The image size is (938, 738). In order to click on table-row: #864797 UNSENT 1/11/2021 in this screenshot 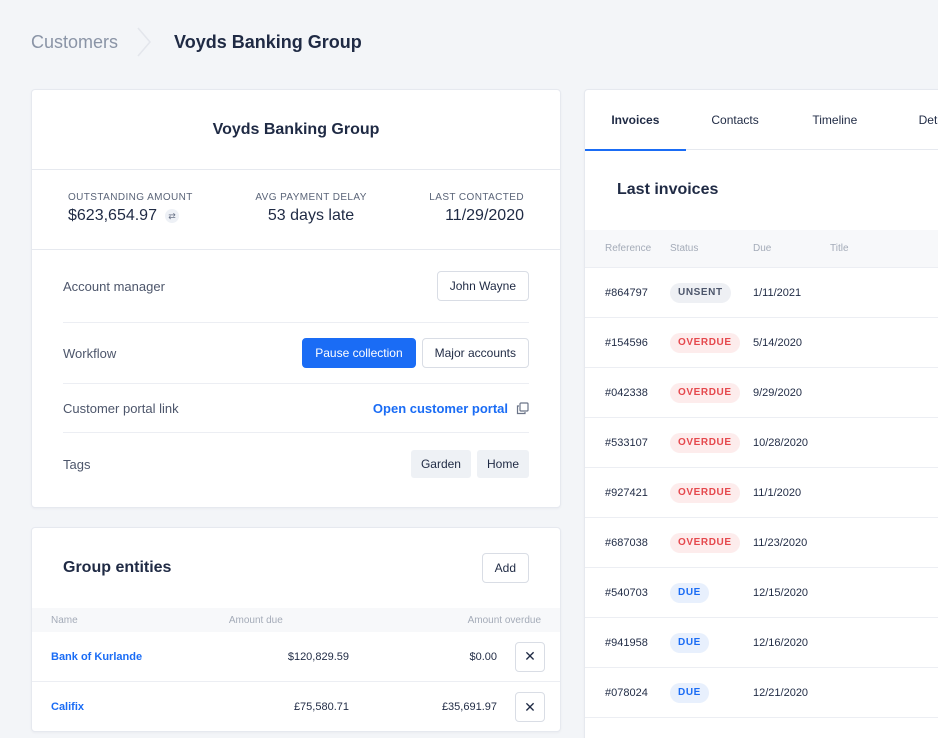, I will do `click(761, 293)`.